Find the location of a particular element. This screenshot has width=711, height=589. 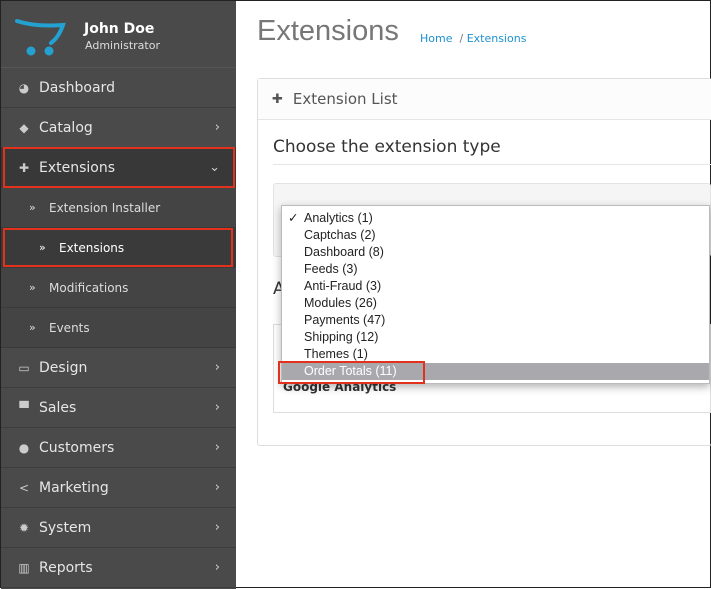

dropdown-option: Feeds (3) is located at coordinates (495, 269).